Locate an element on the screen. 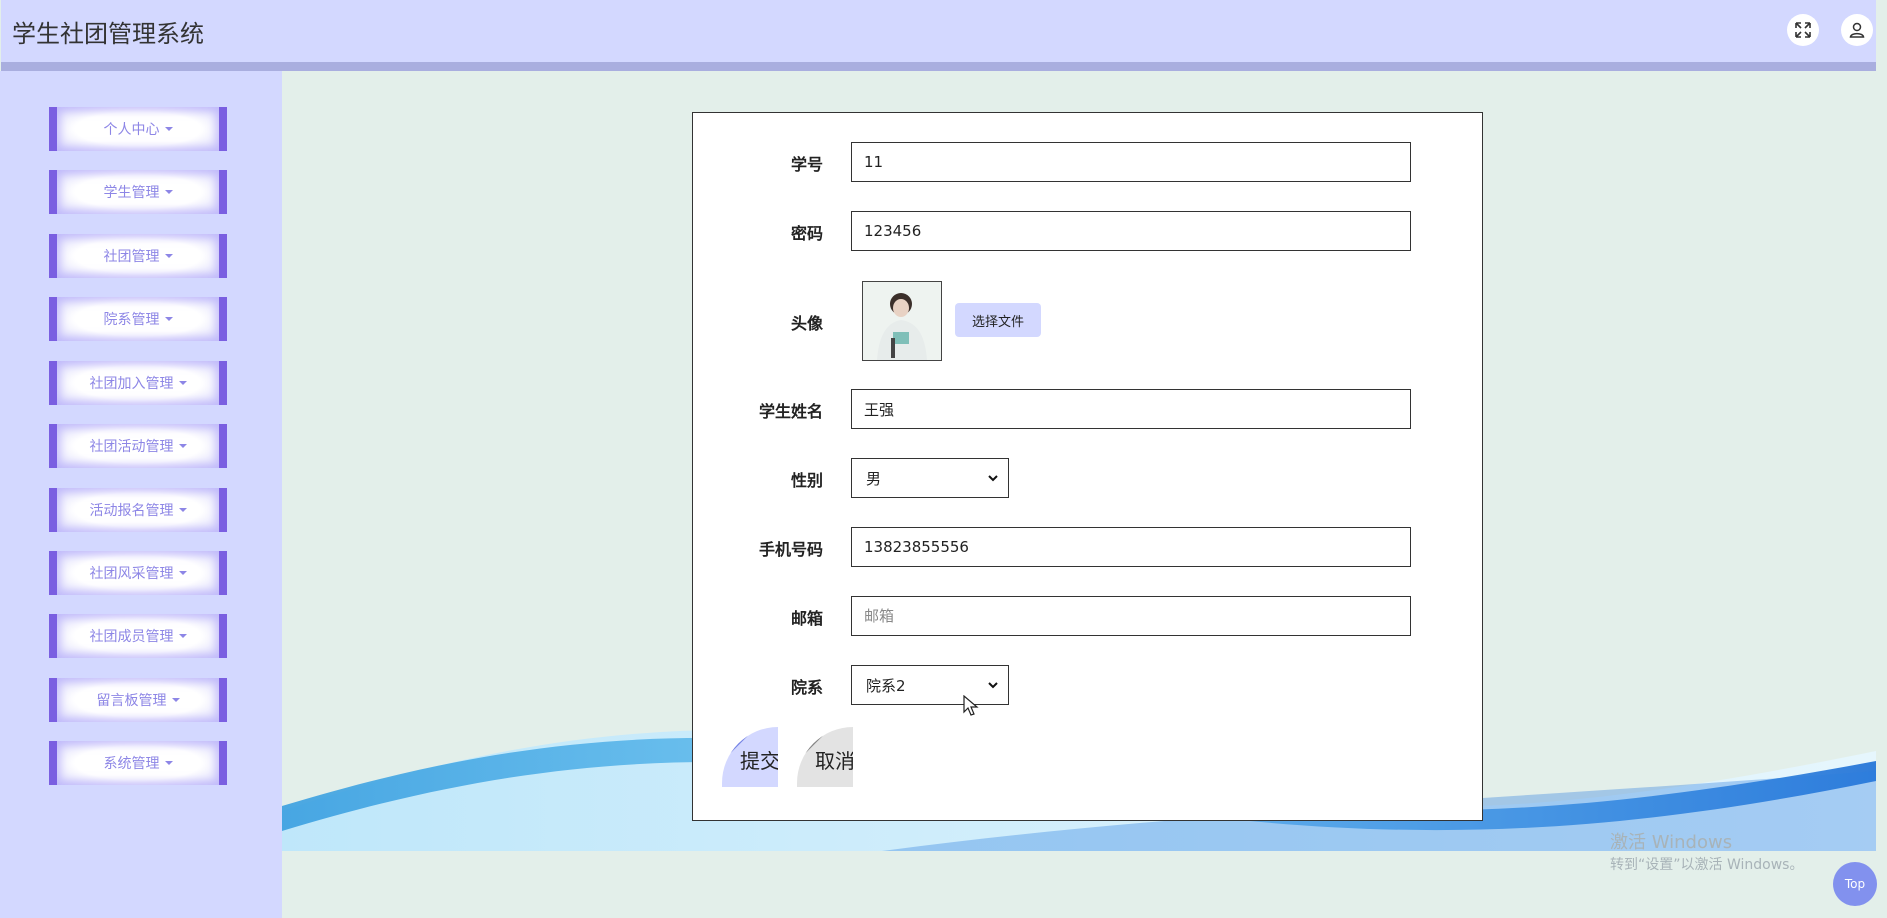 Image resolution: width=1887 pixels, height=918 pixels. gender-select: 男 is located at coordinates (930, 478).